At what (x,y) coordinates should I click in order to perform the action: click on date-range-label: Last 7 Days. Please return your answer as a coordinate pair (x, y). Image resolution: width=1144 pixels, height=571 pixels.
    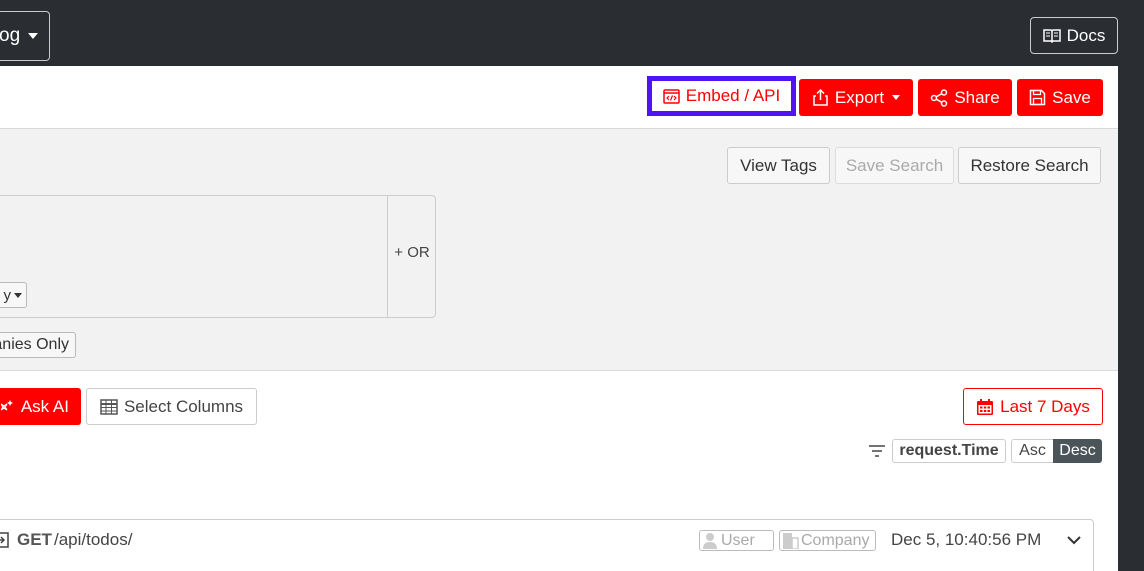
    Looking at the image, I should click on (1045, 406).